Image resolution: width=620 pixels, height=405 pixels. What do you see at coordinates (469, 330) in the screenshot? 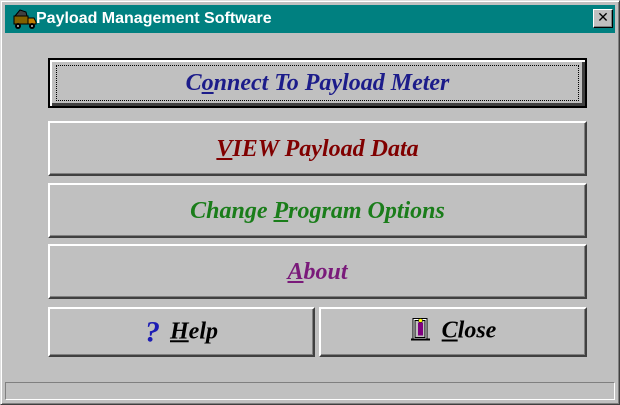
I see `close-button-label: Close` at bounding box center [469, 330].